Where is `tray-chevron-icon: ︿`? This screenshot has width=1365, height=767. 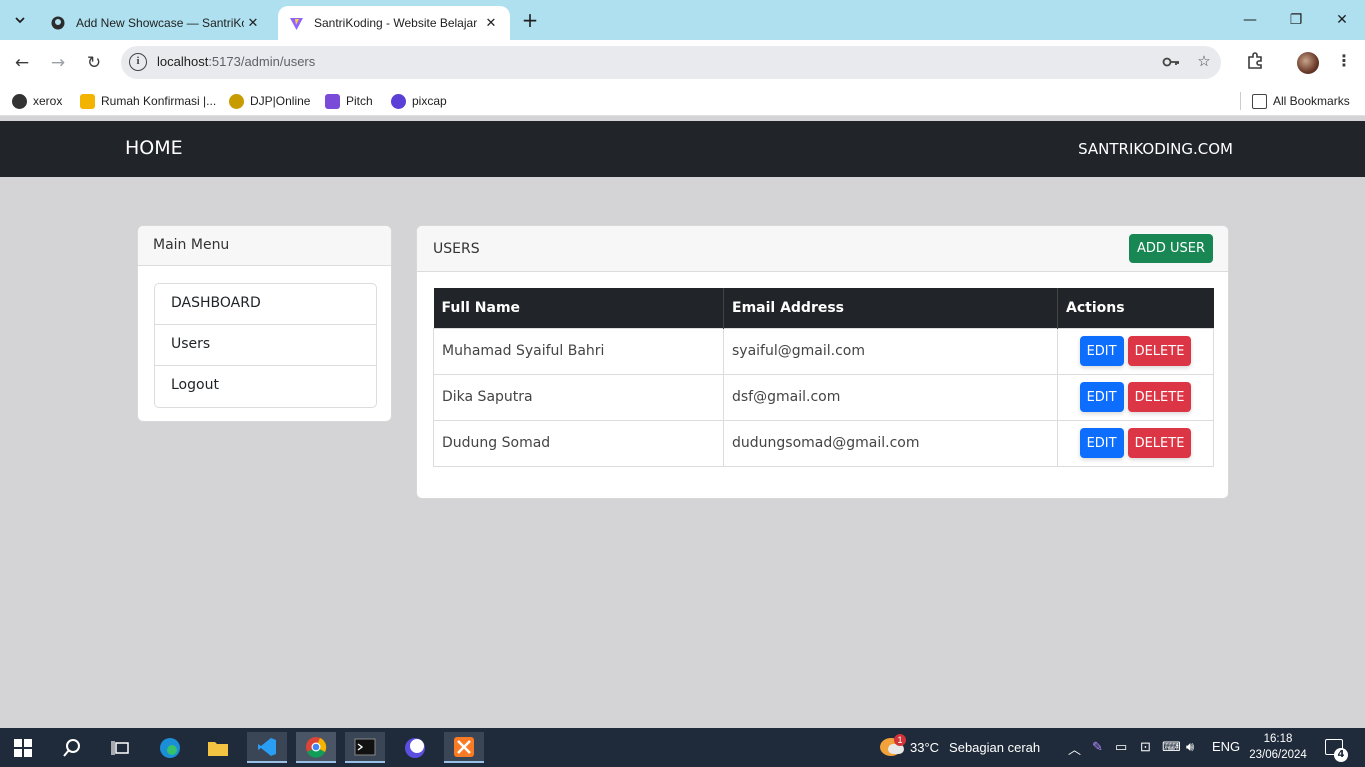 tray-chevron-icon: ︿ is located at coordinates (1074, 748).